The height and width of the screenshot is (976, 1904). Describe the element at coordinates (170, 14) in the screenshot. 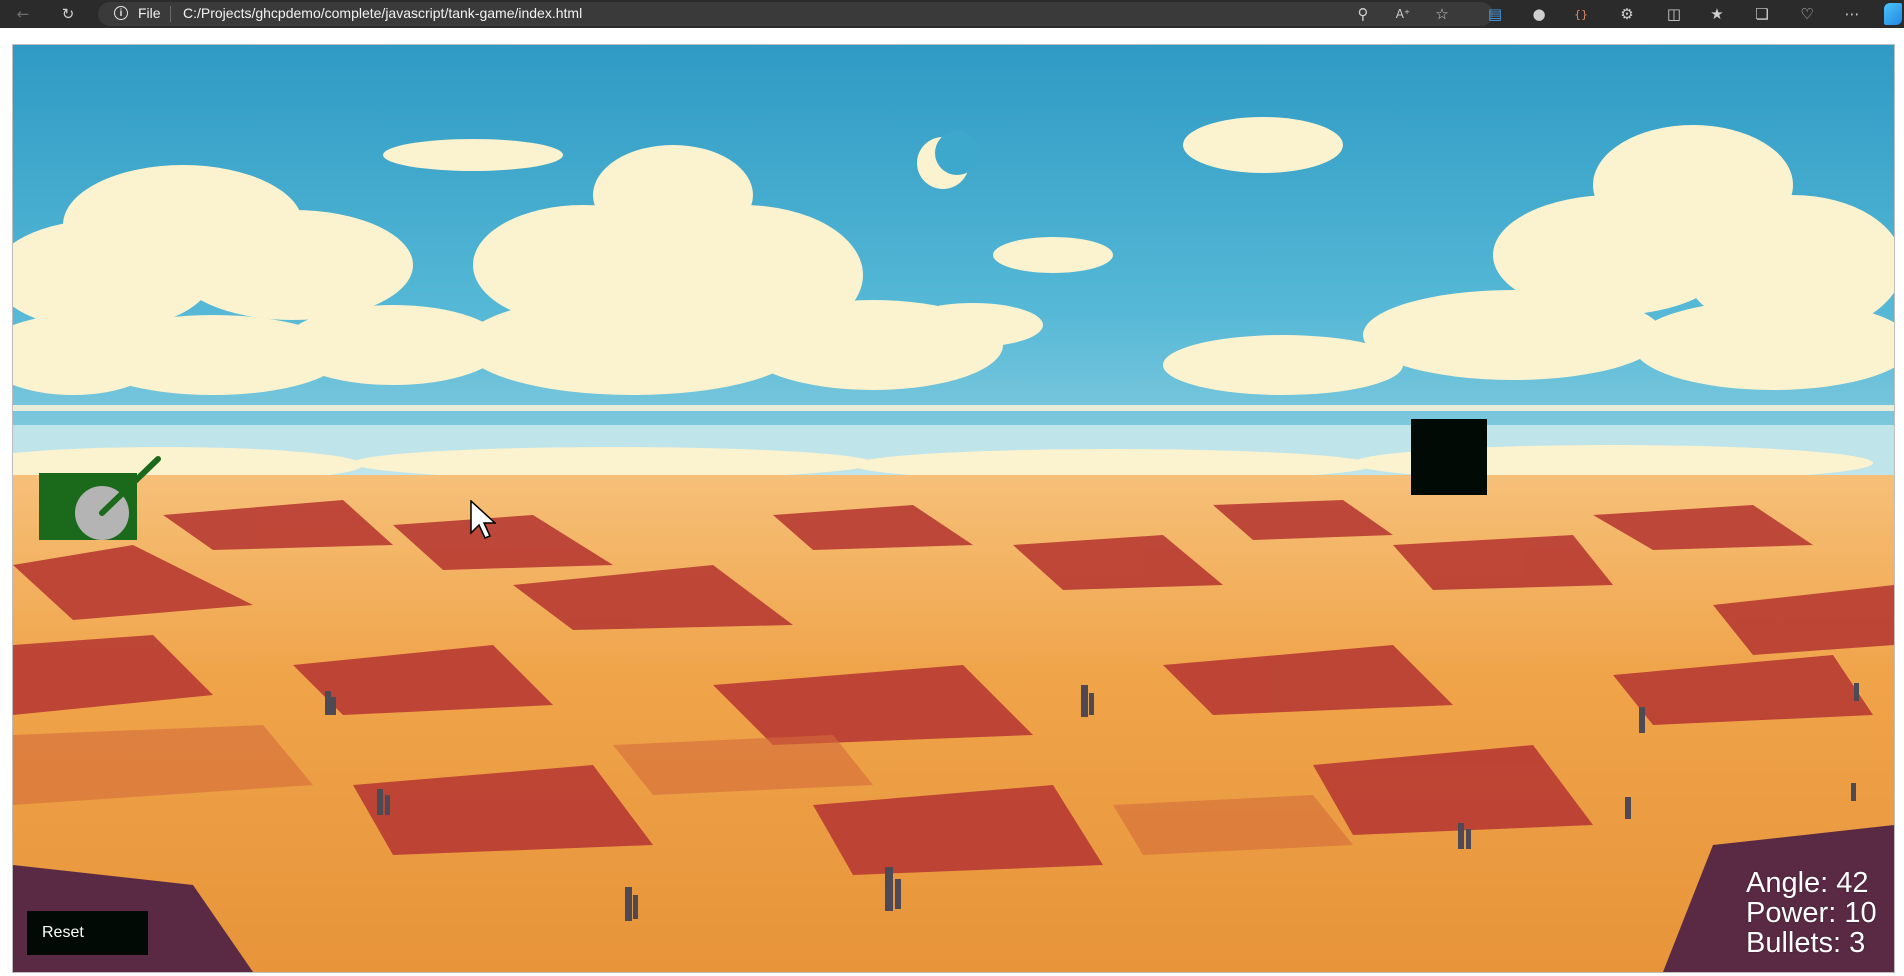

I see `address-separator` at that location.